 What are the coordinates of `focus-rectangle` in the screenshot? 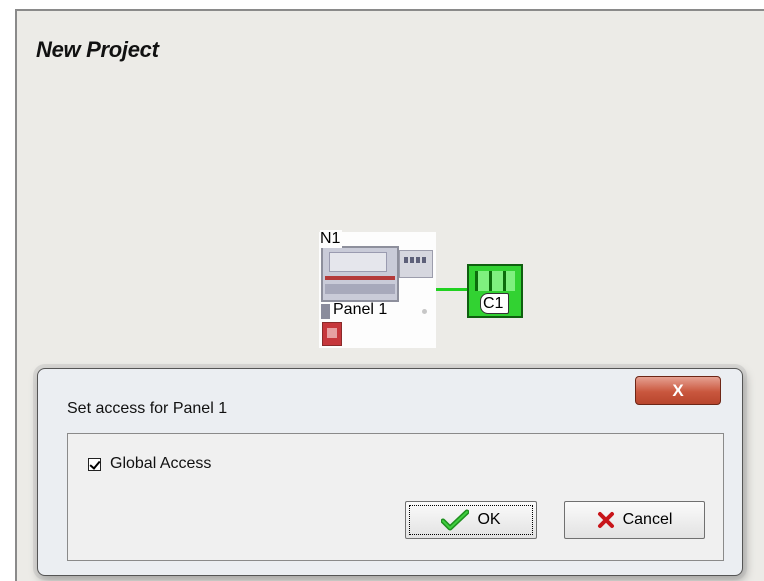 It's located at (471, 520).